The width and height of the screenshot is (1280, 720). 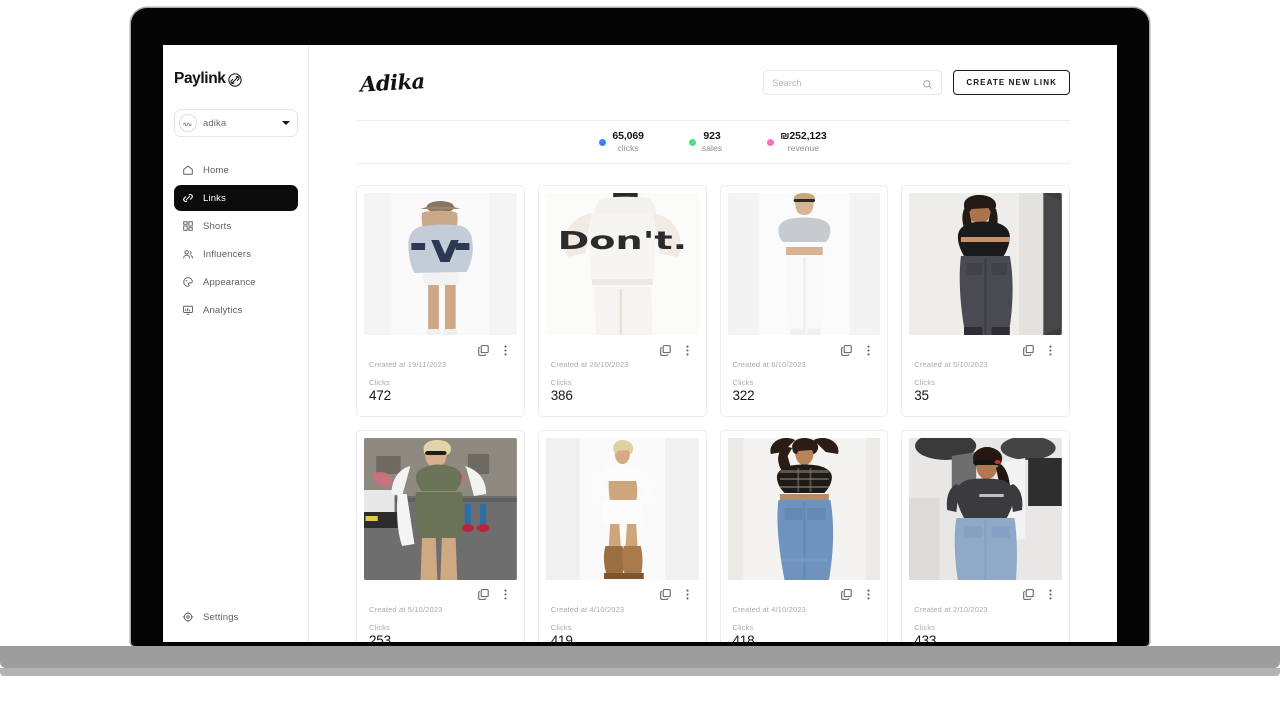 I want to click on product-image-dark-offshoulder-studio, so click(x=985, y=508).